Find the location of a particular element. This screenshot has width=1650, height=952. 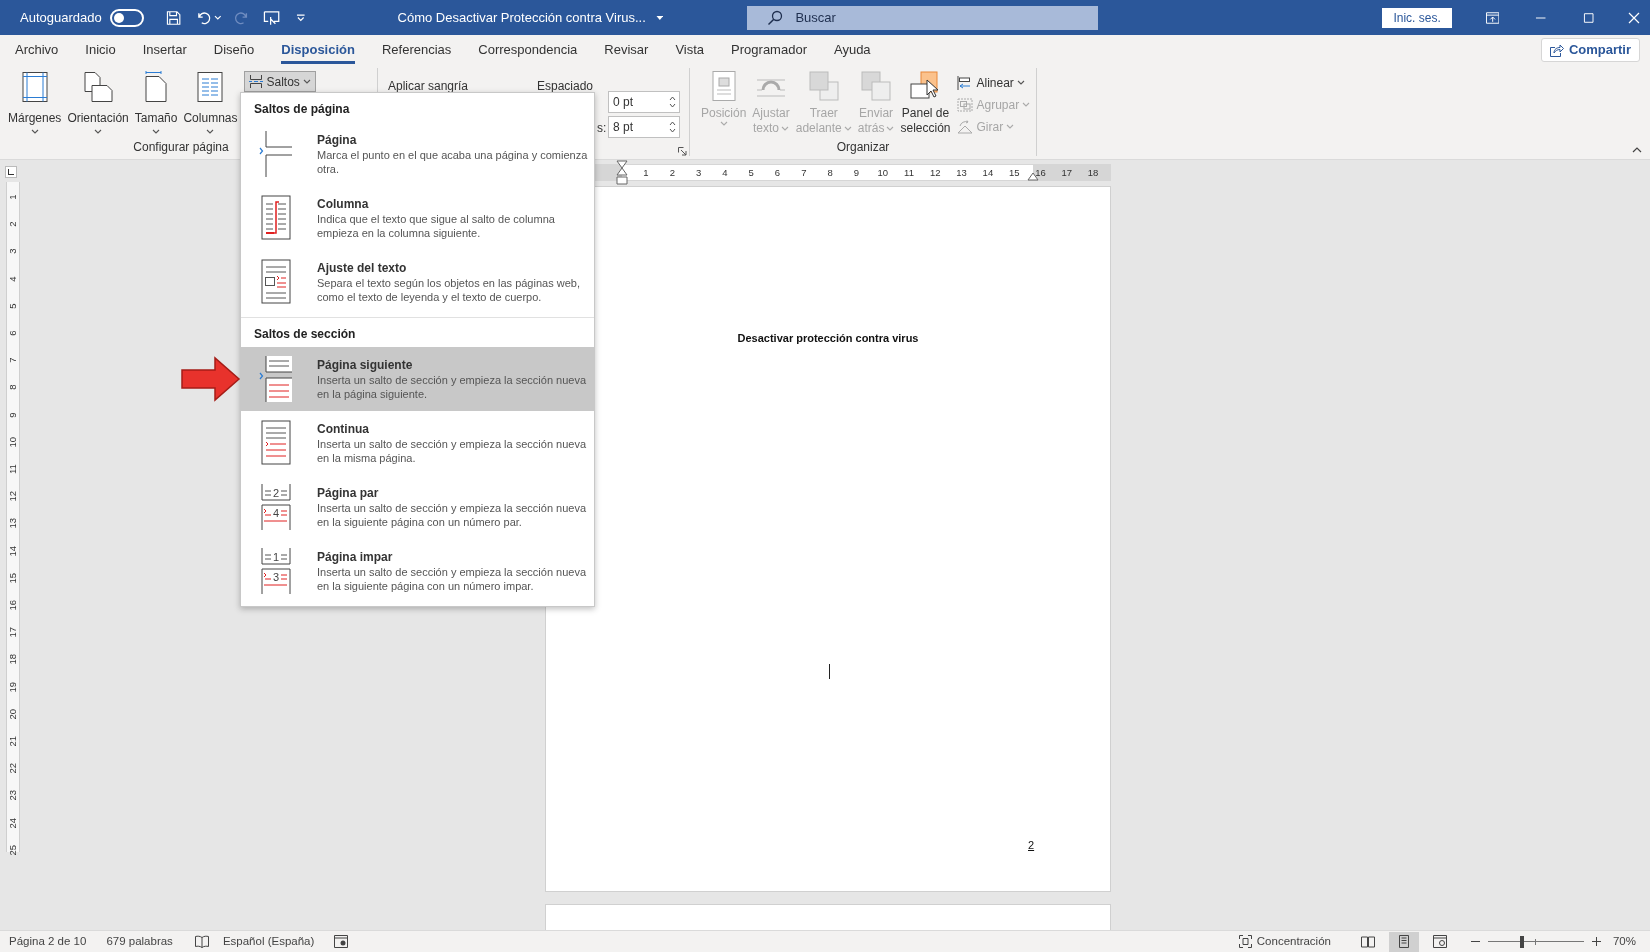

menu-item: 2 4 Página par Inserta un salto de sección y empieza la sección nueva en la siguiente página con un número par. is located at coordinates (417, 507).